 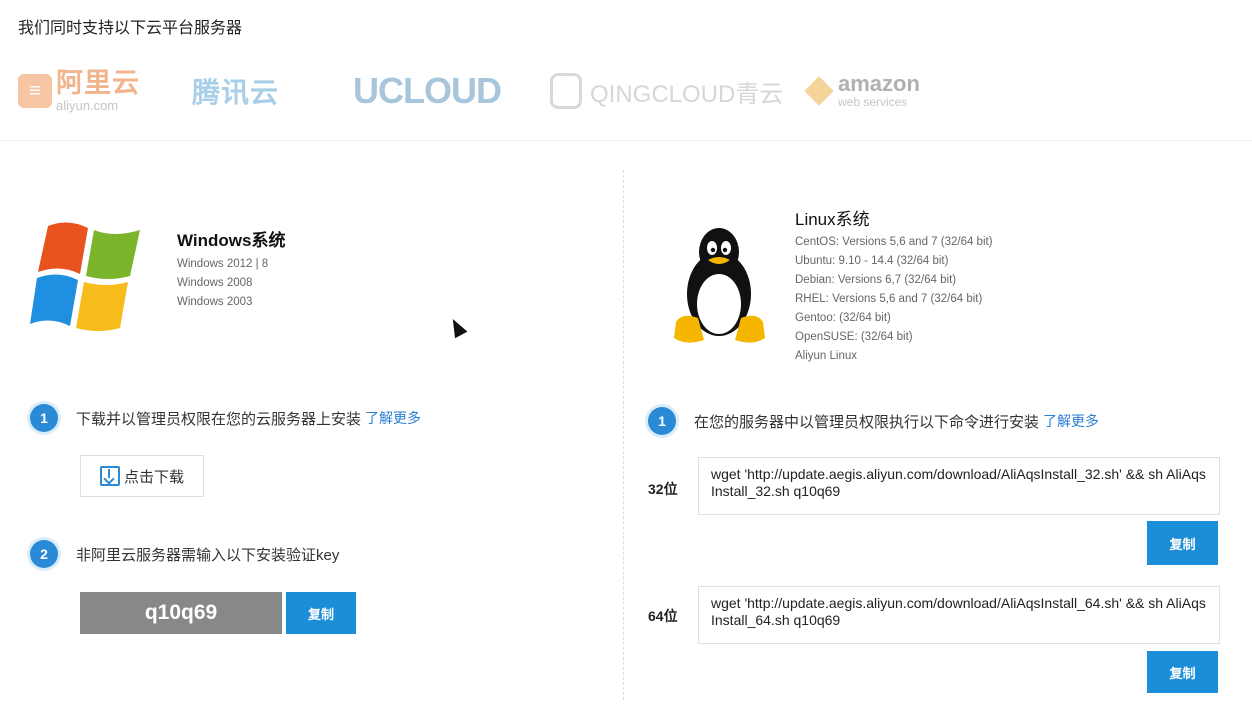 What do you see at coordinates (894, 242) in the screenshot?
I see `linux-version: CentOS: Versions 5,6 and 7 (32/64 bit)` at bounding box center [894, 242].